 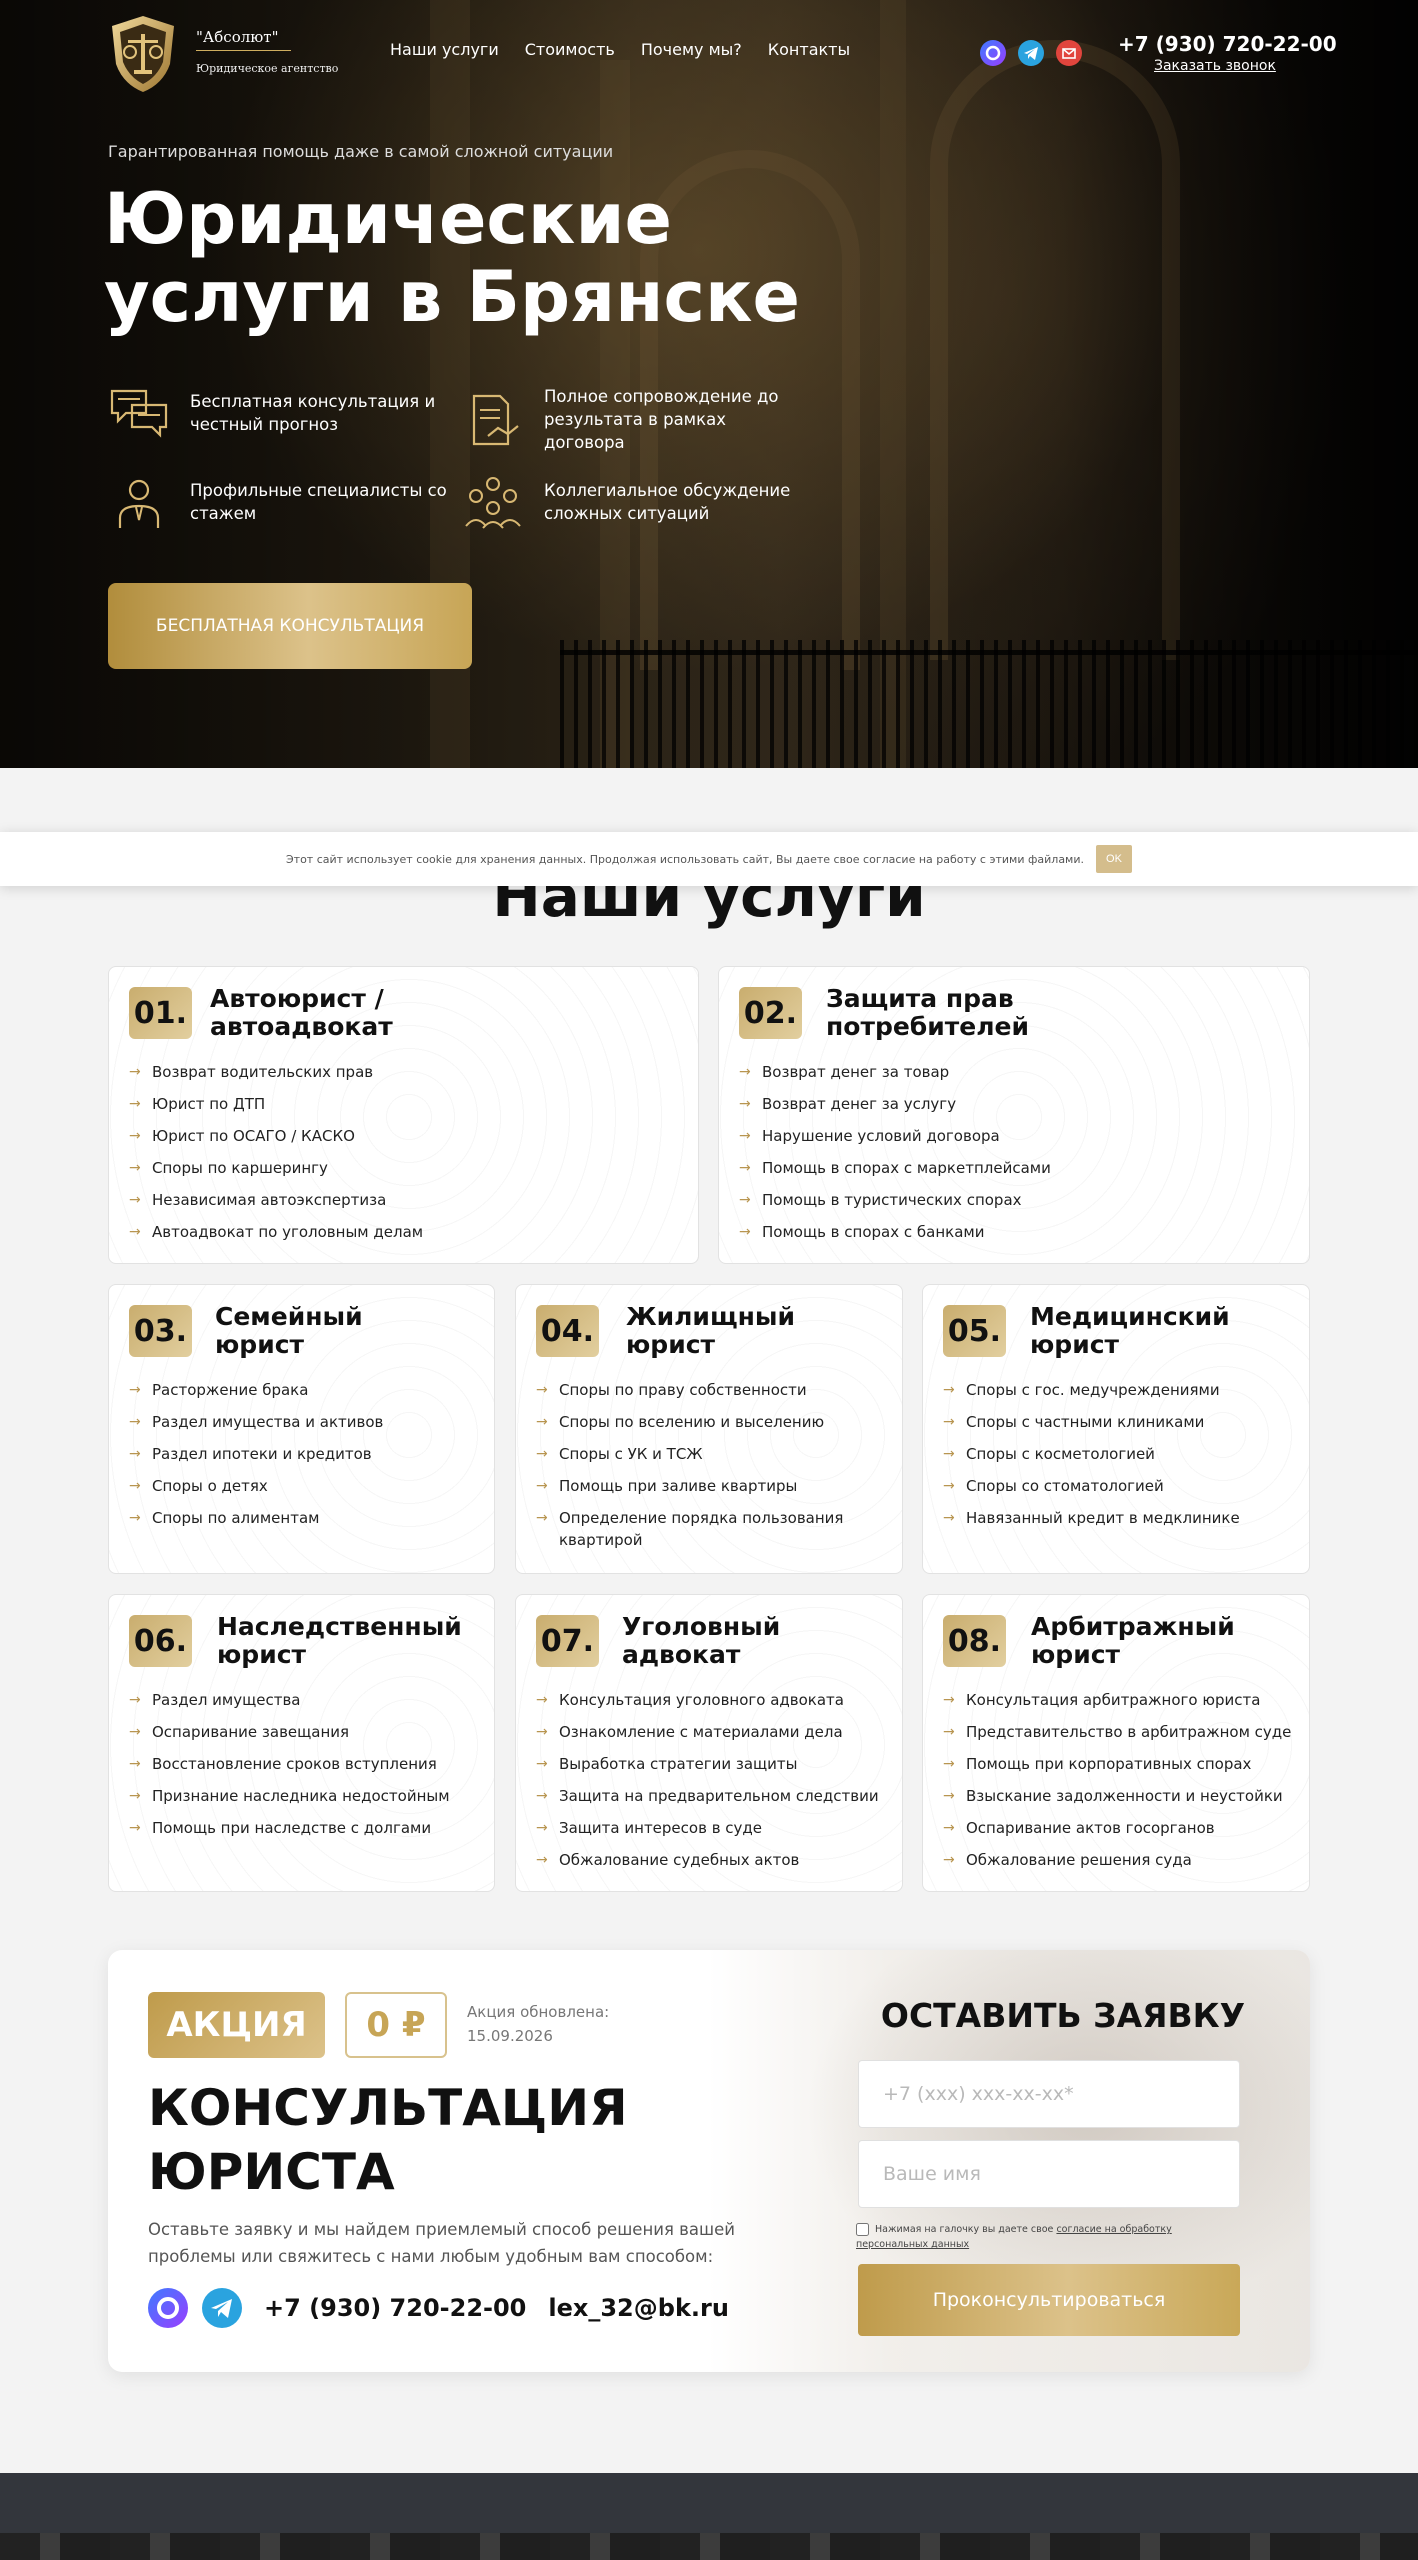 I want to click on nav-link-pricing: Стоимость, so click(x=570, y=49).